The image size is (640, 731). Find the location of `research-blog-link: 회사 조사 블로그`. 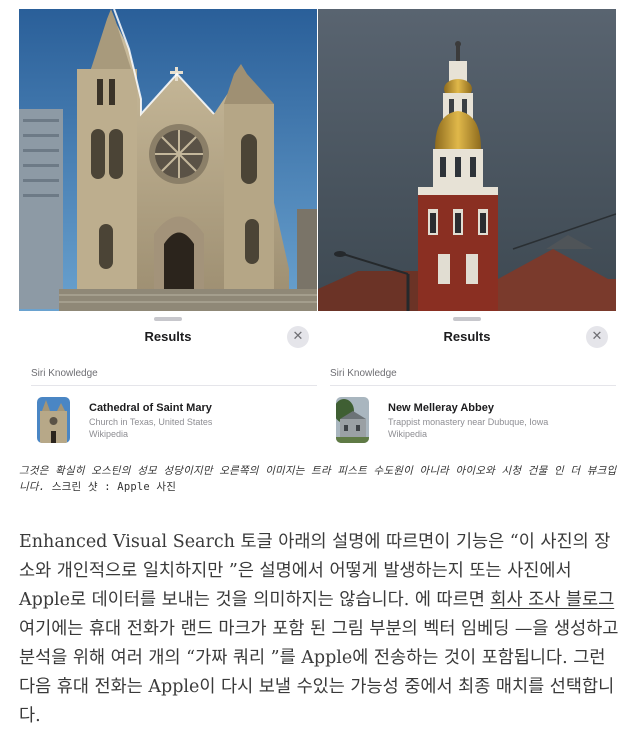

research-blog-link: 회사 조사 블로그 is located at coordinates (552, 600).